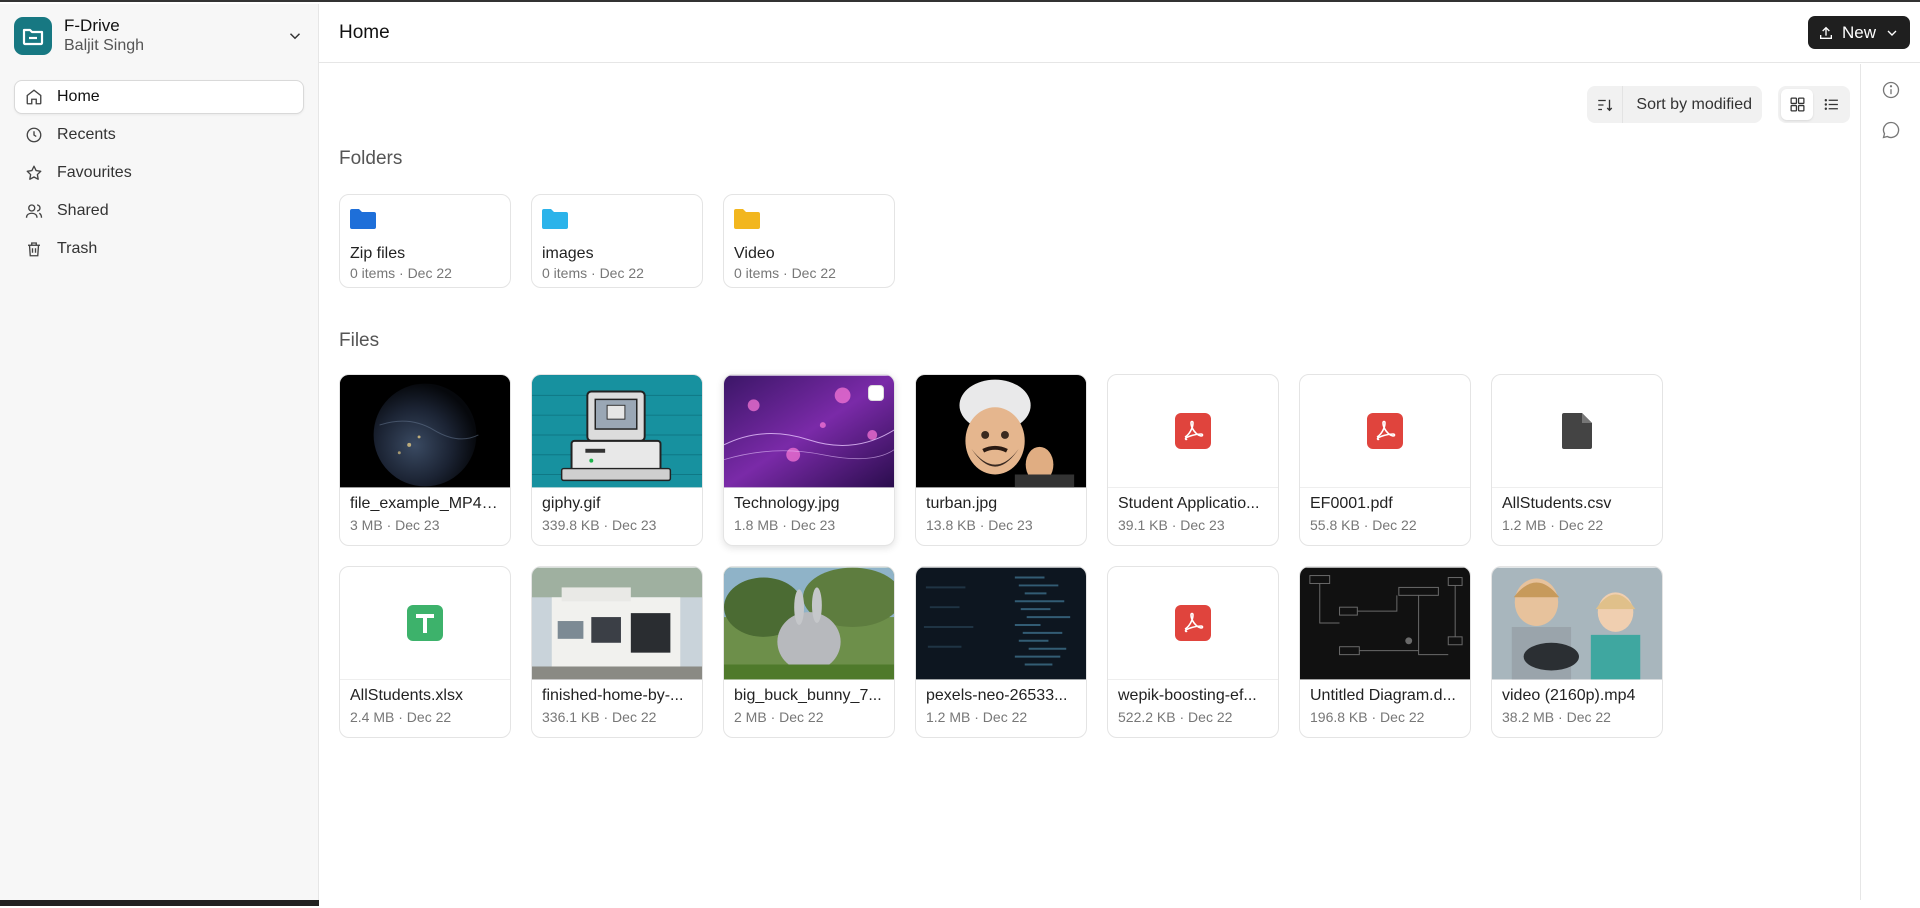  I want to click on file-meta: 55.8 KB · Dec 22, so click(1363, 525).